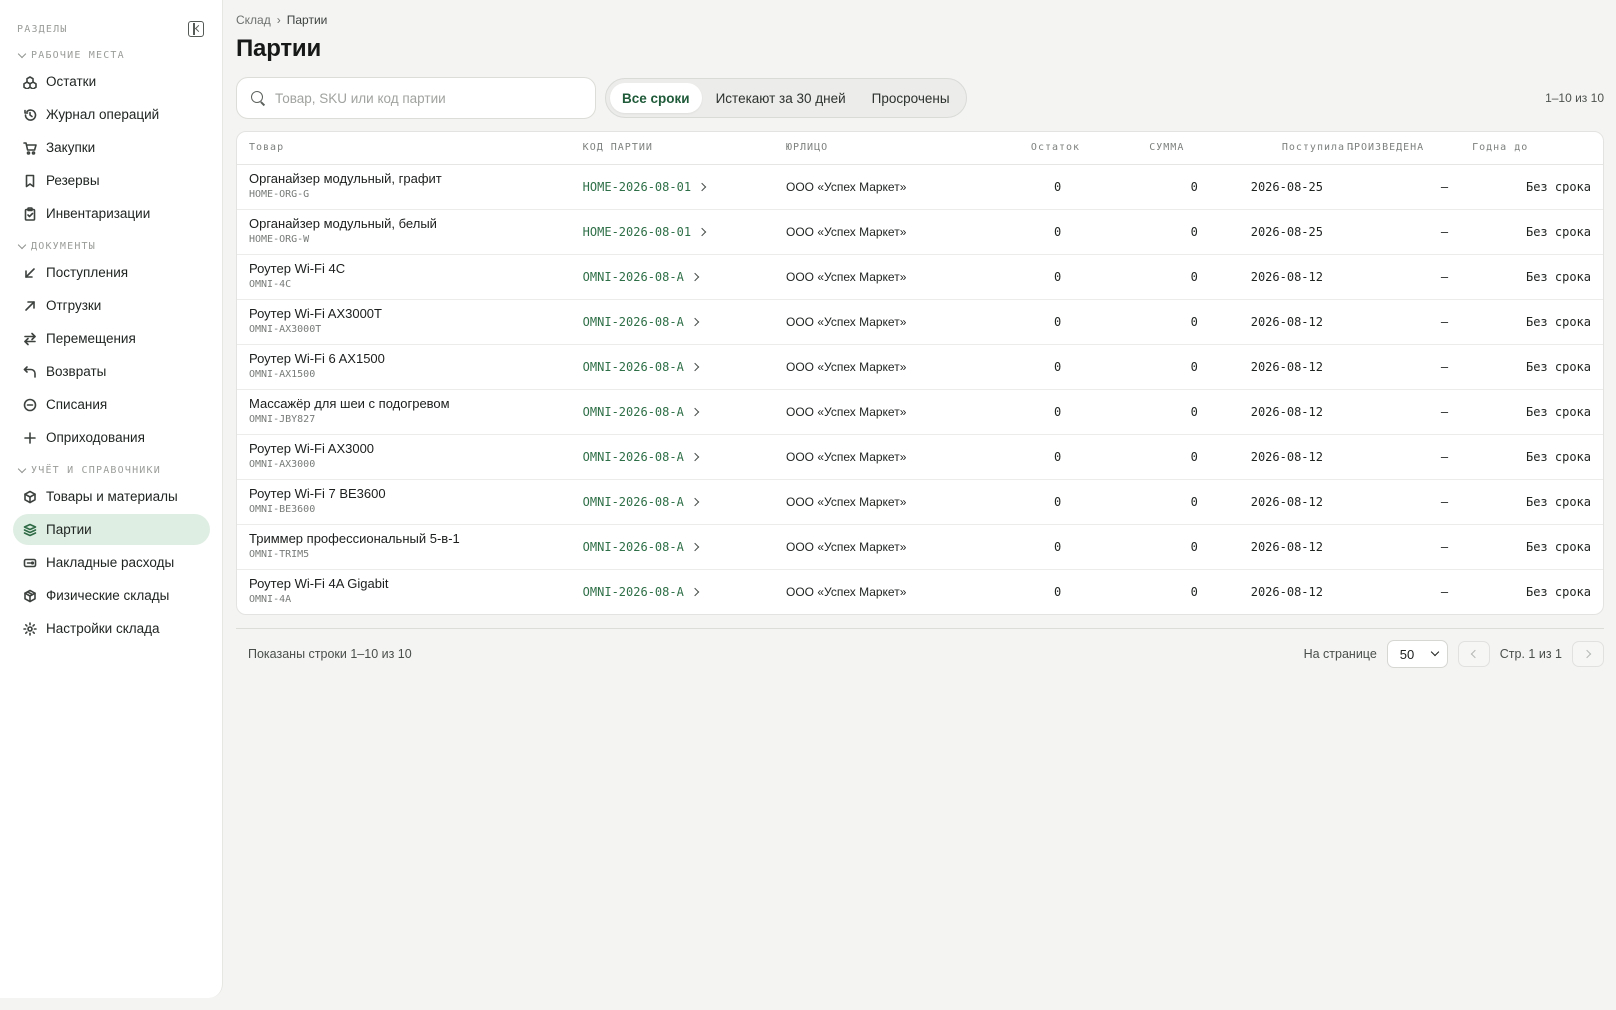  I want to click on chevron-left-icon, so click(1475, 654).